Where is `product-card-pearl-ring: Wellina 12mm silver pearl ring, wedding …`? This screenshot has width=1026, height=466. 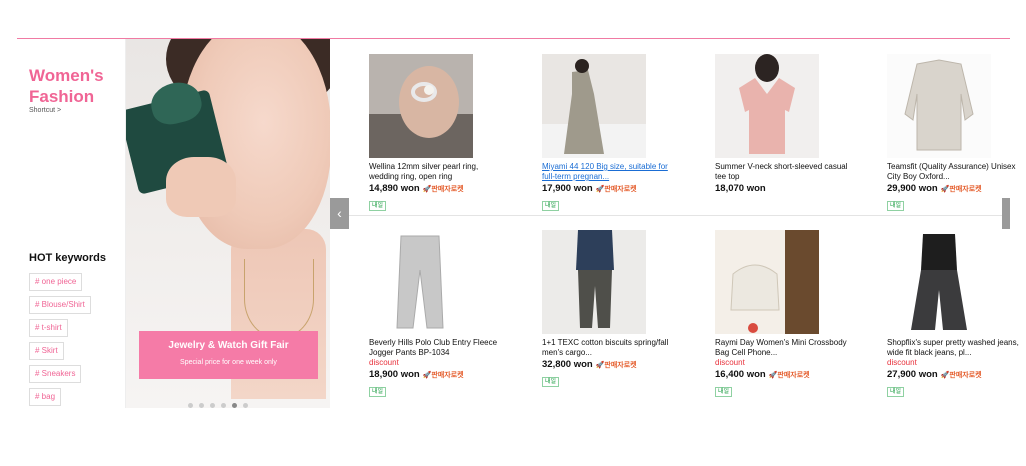
product-card-pearl-ring: Wellina 12mm silver pearl ring, wedding … is located at coordinates (436, 133).